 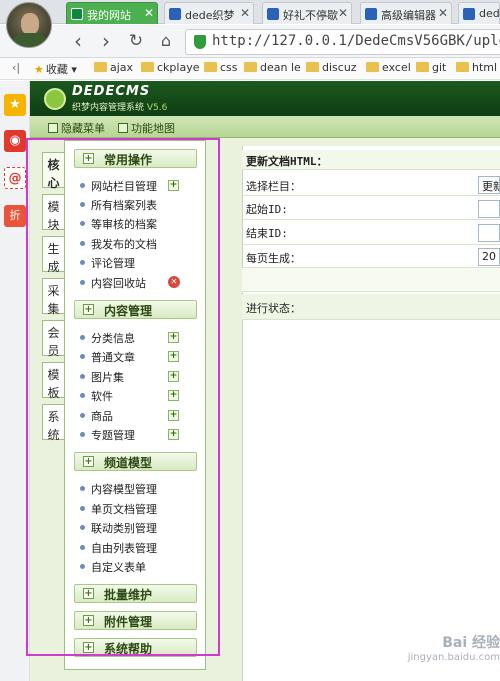 What do you see at coordinates (53, 128) in the screenshot?
I see `grid-icon` at bounding box center [53, 128].